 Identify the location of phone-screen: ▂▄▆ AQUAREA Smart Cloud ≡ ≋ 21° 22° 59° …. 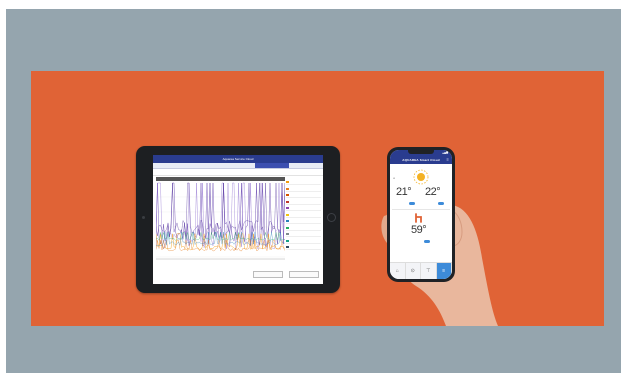
(421, 214).